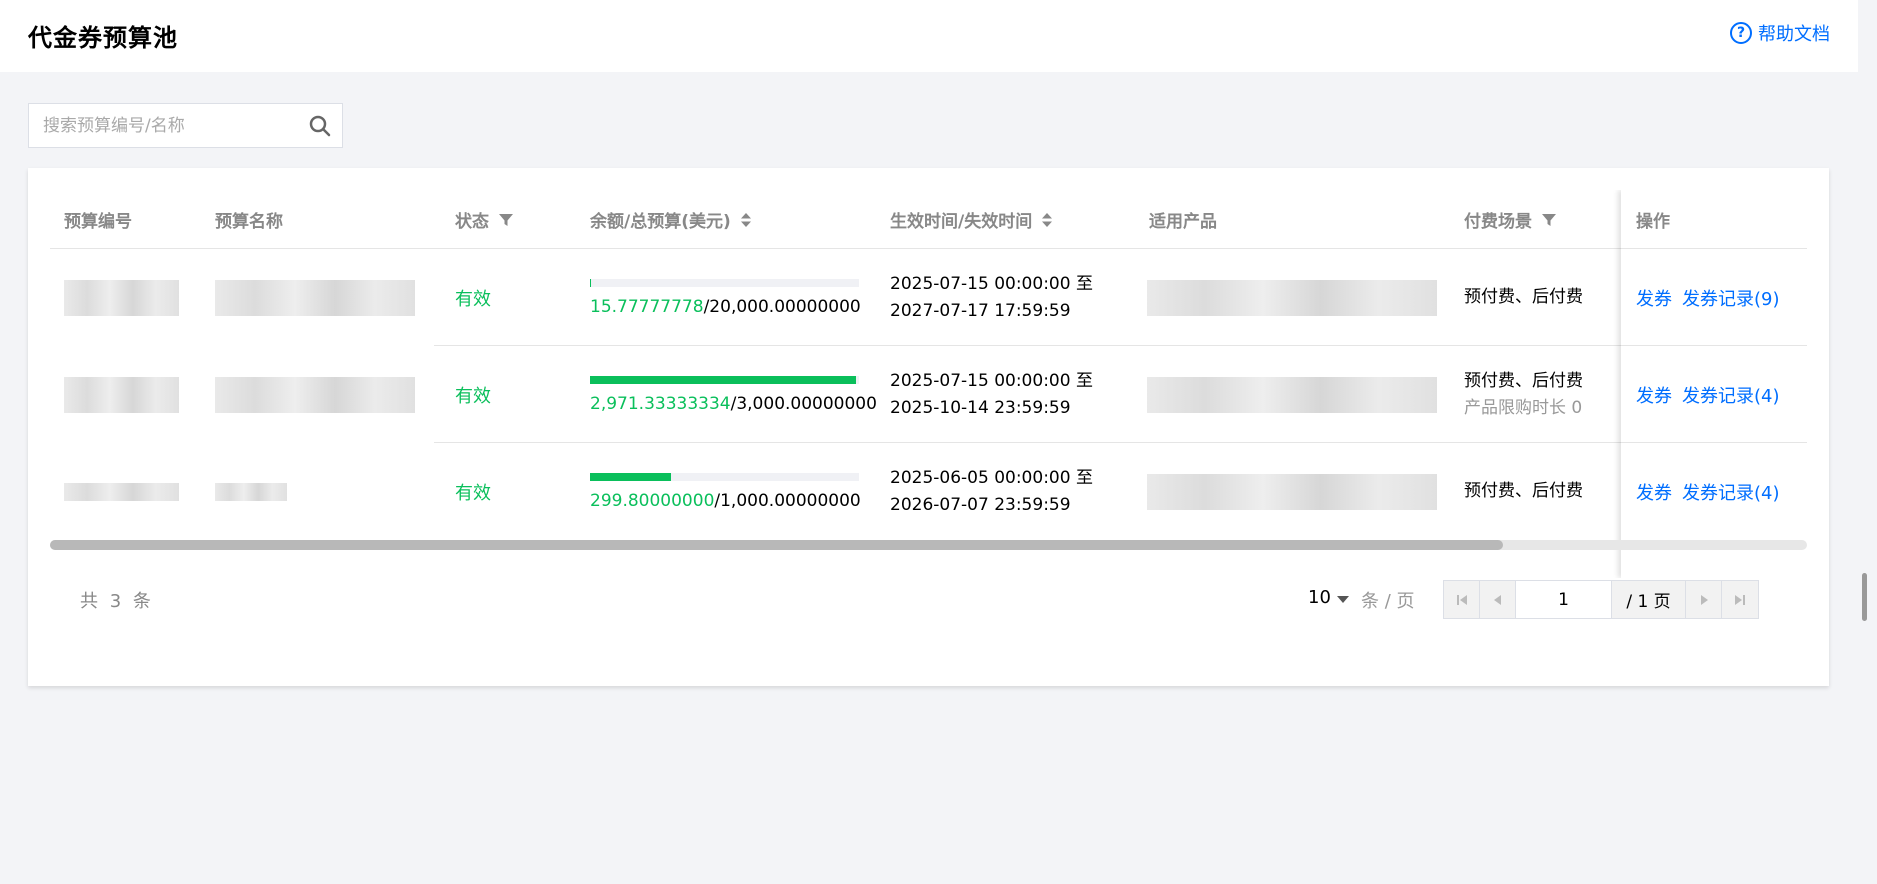 The width and height of the screenshot is (1877, 884). Describe the element at coordinates (1523, 407) in the screenshot. I see `pay-scene-subtext: 产品限购时长 0` at that location.